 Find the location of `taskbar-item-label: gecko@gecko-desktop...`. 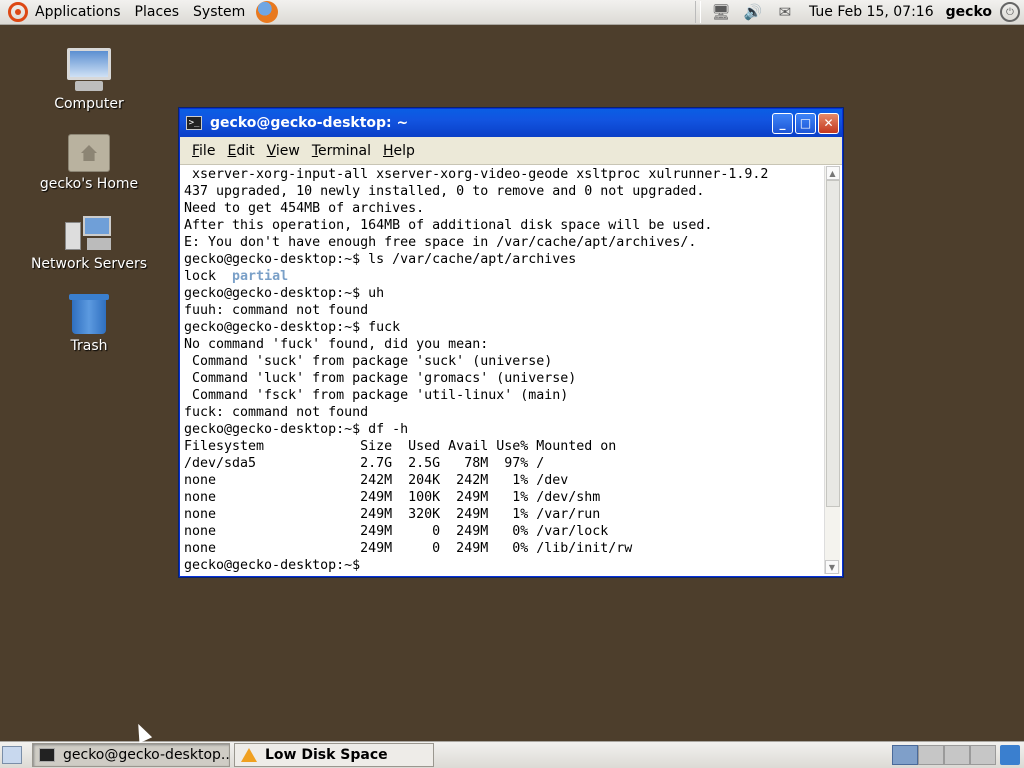

taskbar-item-label: gecko@gecko-desktop... is located at coordinates (146, 755).